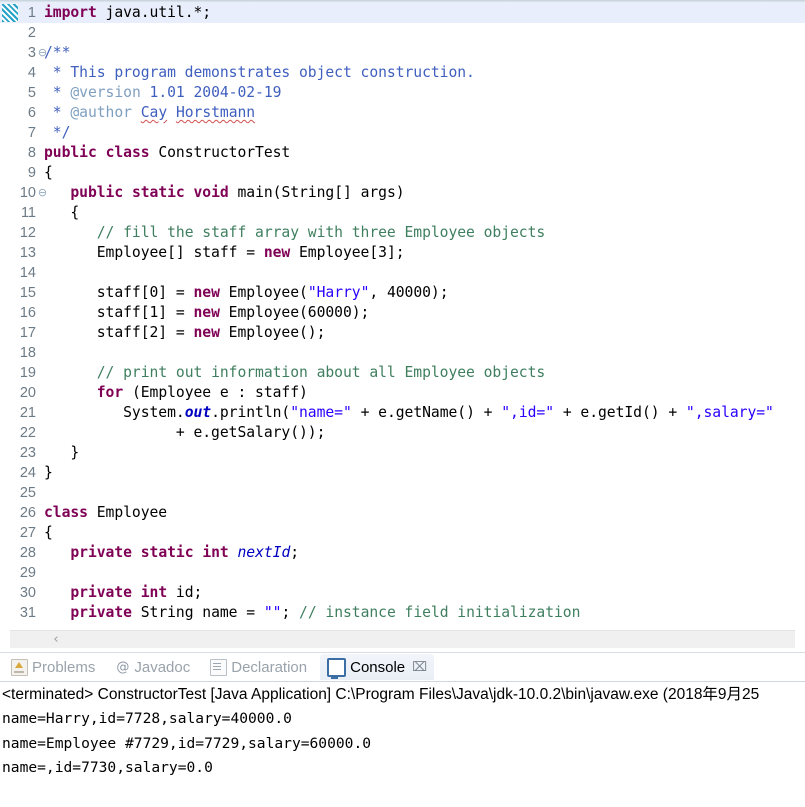 The width and height of the screenshot is (805, 807). I want to click on code-line-text: for (Employee e : staff), so click(176, 393).